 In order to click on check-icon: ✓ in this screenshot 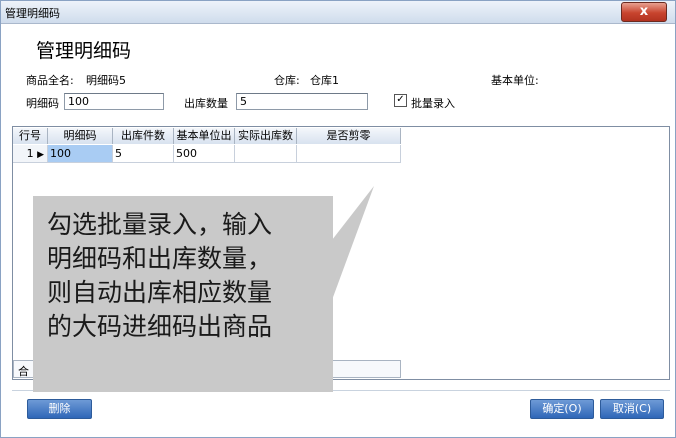, I will do `click(400, 99)`.